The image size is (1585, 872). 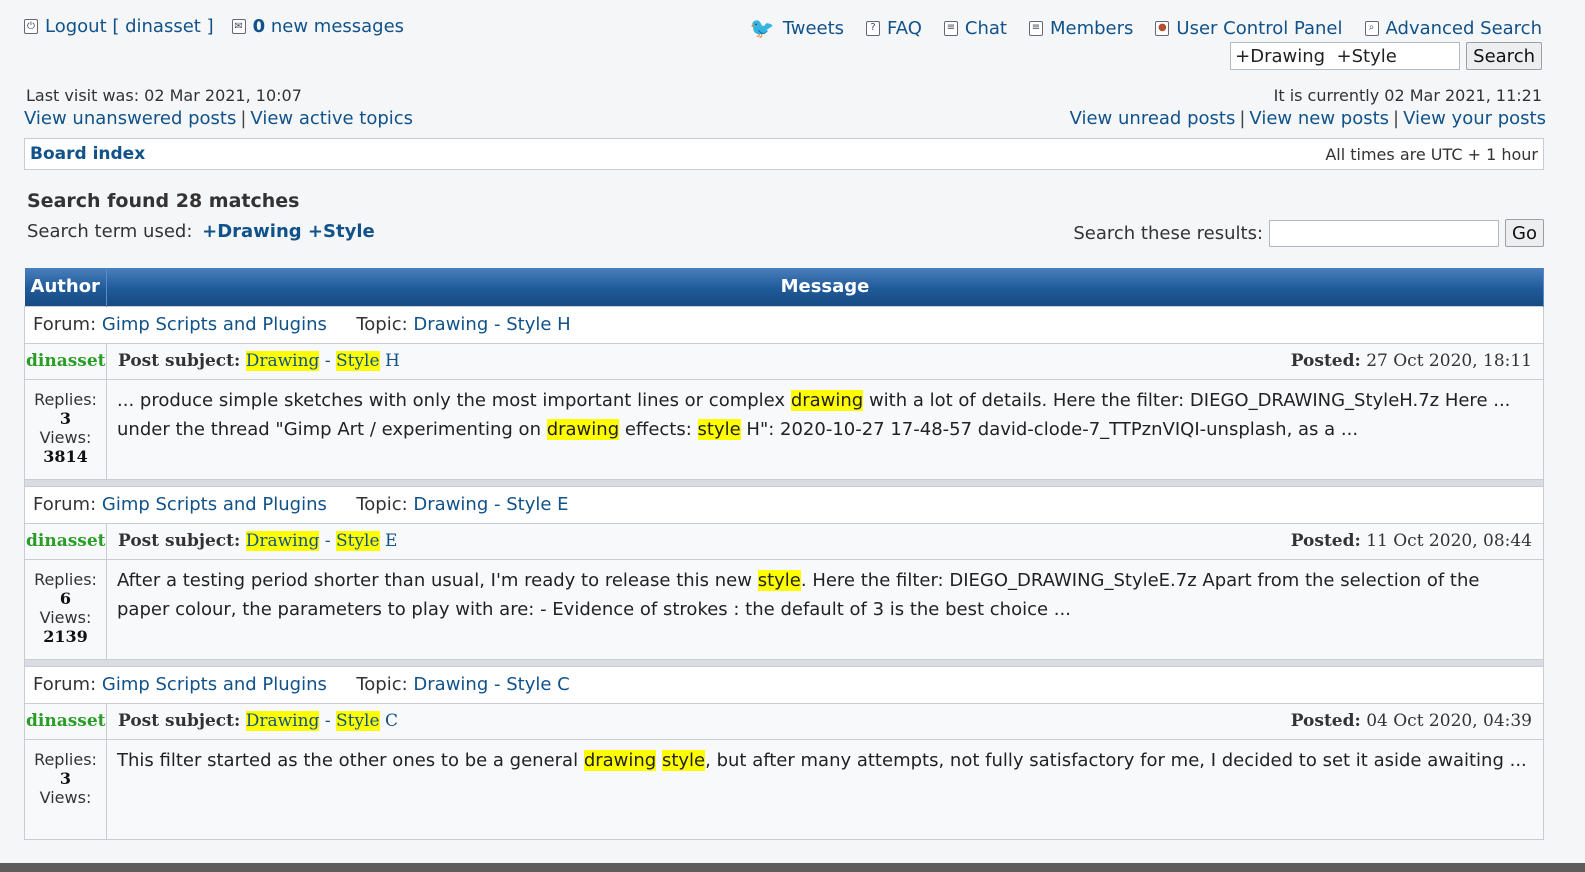 What do you see at coordinates (784, 482) in the screenshot?
I see `row-divider` at bounding box center [784, 482].